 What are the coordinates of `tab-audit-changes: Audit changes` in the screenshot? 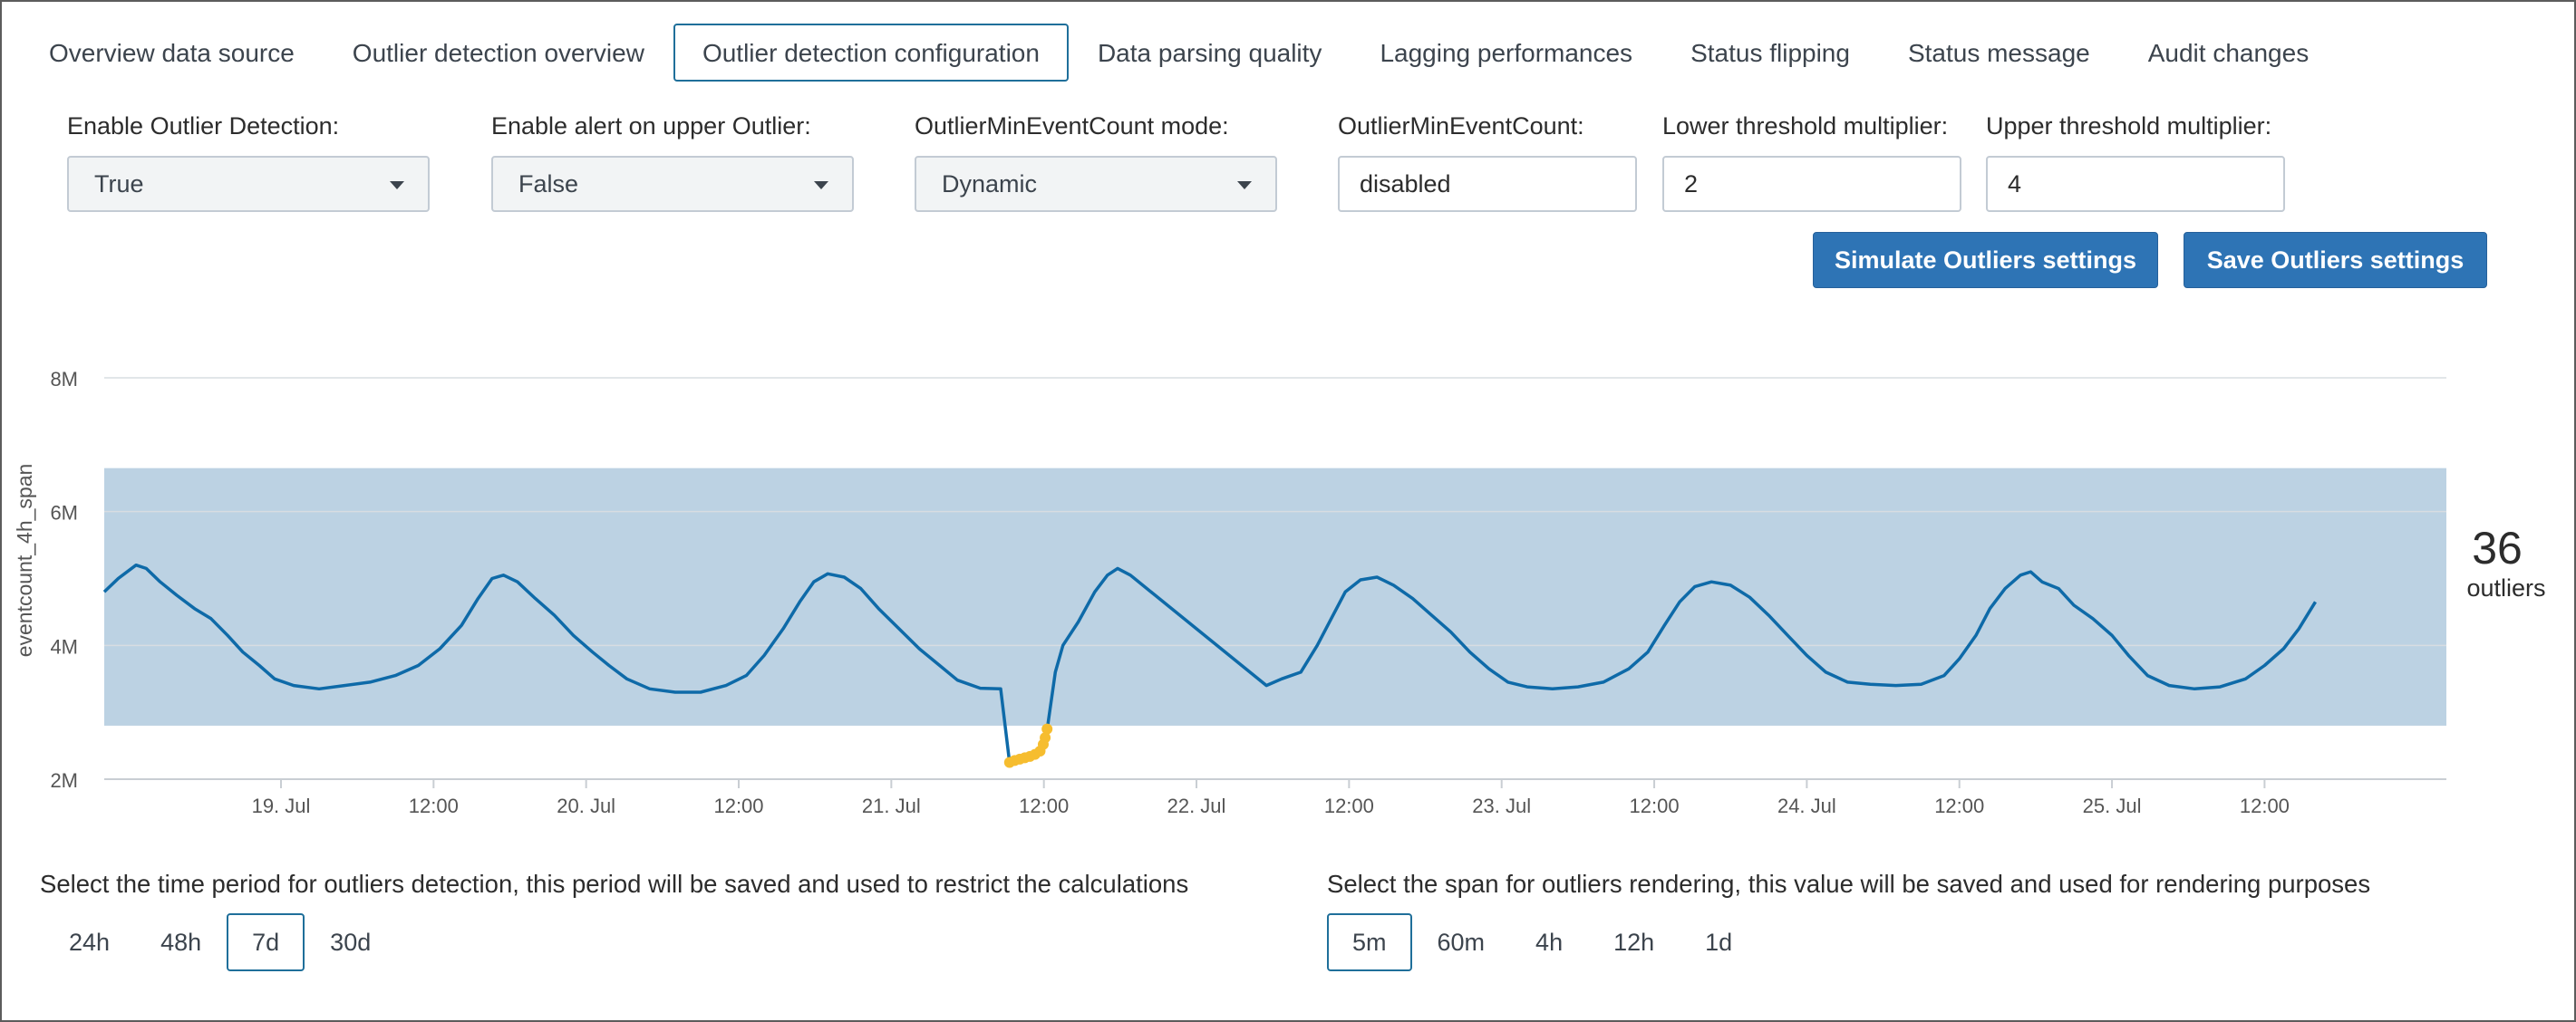 It's located at (2228, 53).